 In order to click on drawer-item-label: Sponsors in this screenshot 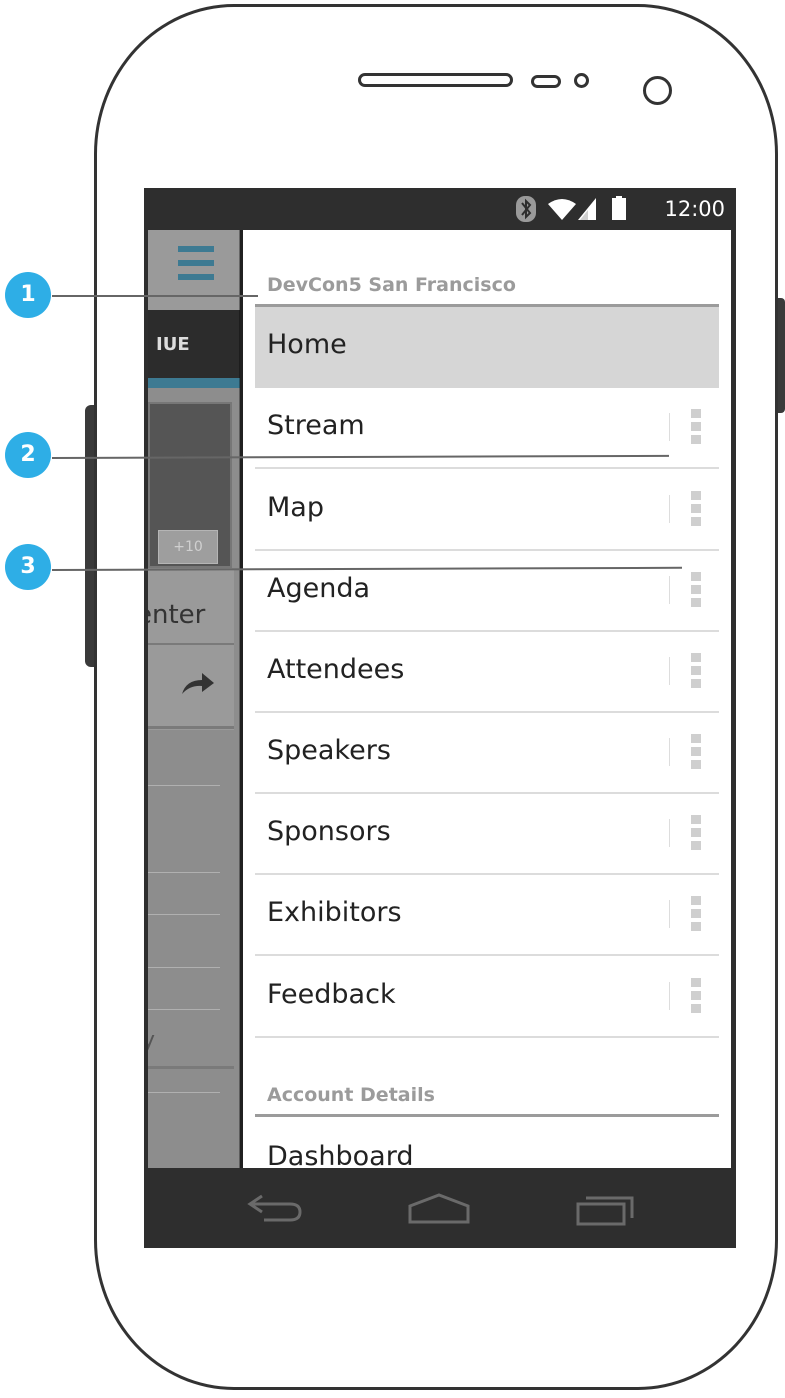, I will do `click(329, 831)`.